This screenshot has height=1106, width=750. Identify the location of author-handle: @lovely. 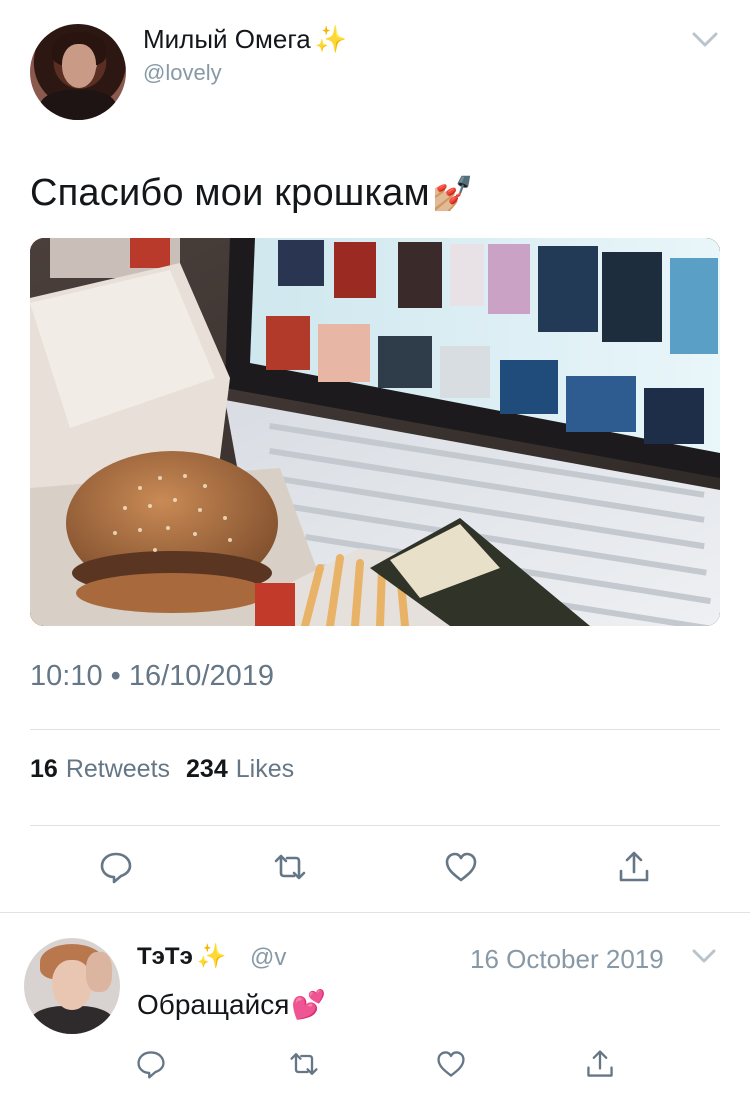
(182, 73).